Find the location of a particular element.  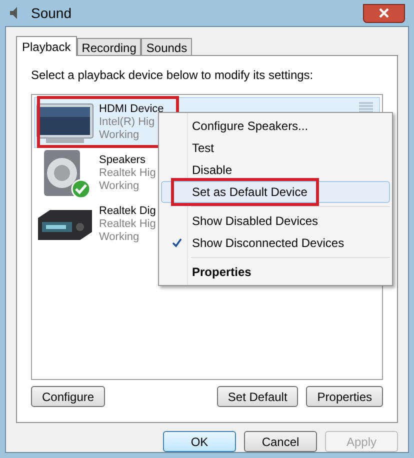

device-driver: Intel(R) Hig is located at coordinates (127, 122).